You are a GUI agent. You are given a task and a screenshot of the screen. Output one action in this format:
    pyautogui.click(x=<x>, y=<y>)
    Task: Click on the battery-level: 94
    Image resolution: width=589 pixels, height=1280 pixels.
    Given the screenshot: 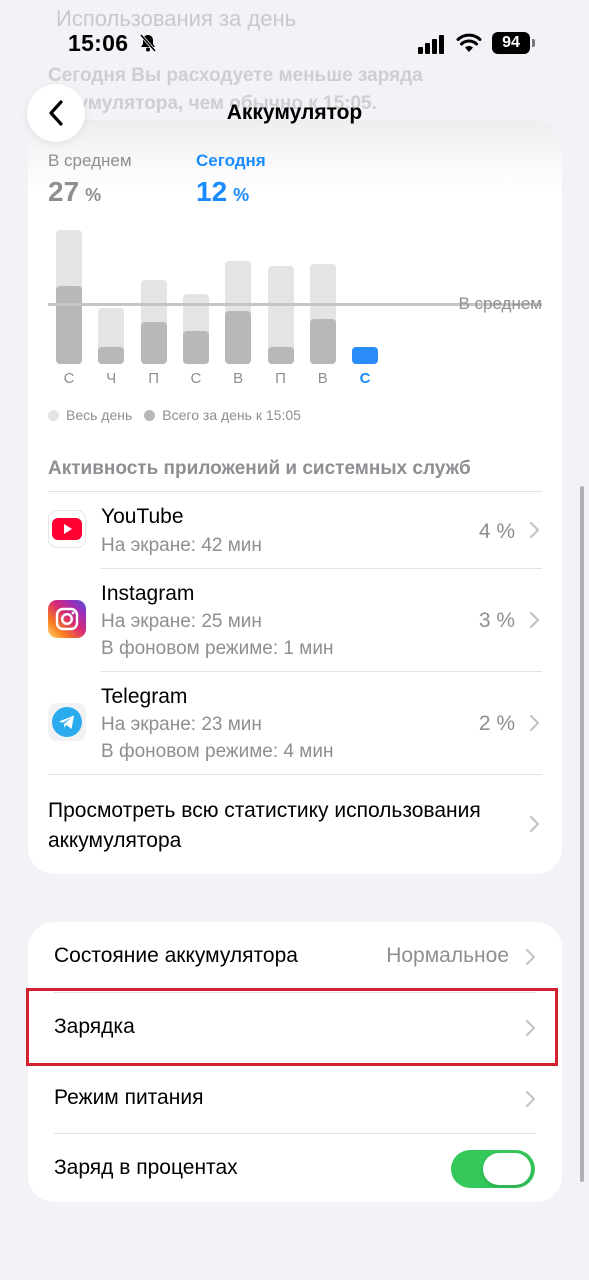 What is the action you would take?
    pyautogui.click(x=511, y=43)
    